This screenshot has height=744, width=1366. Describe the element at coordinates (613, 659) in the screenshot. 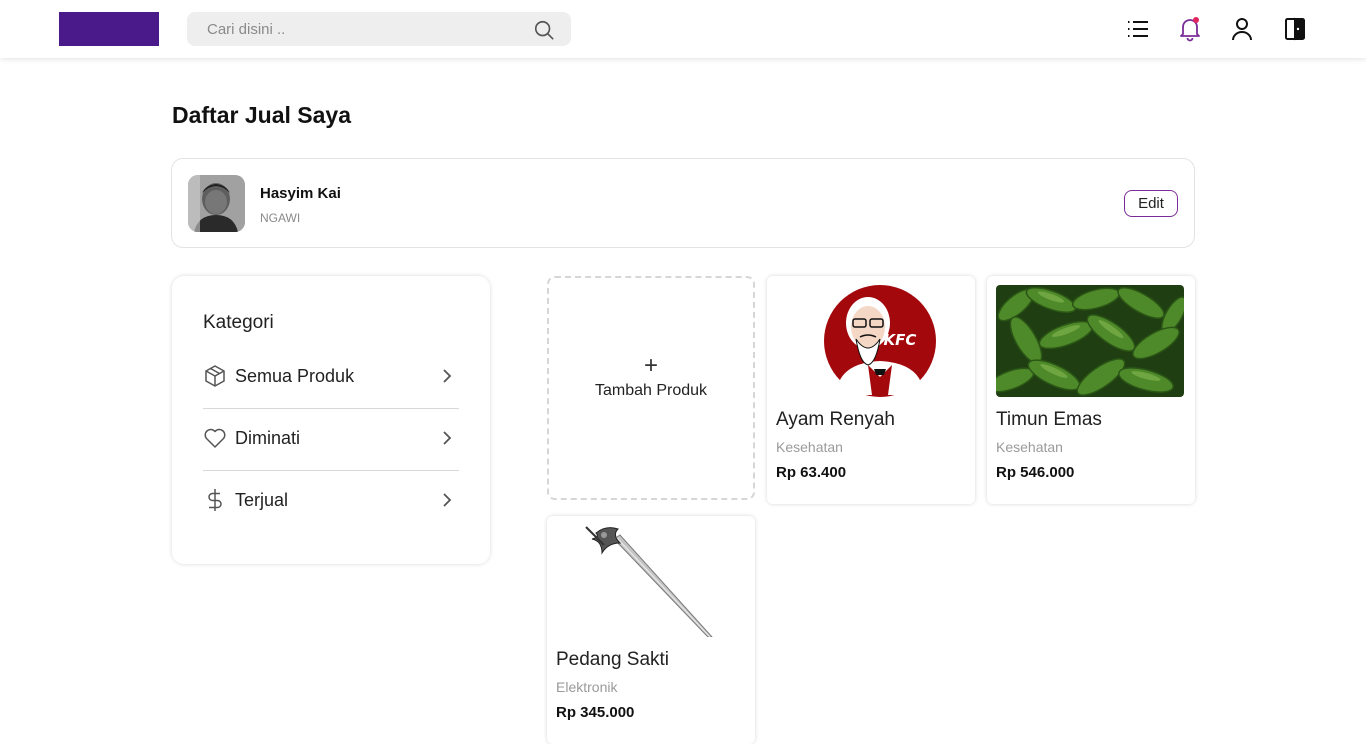

I see `product-title: Pedang Sakti` at that location.